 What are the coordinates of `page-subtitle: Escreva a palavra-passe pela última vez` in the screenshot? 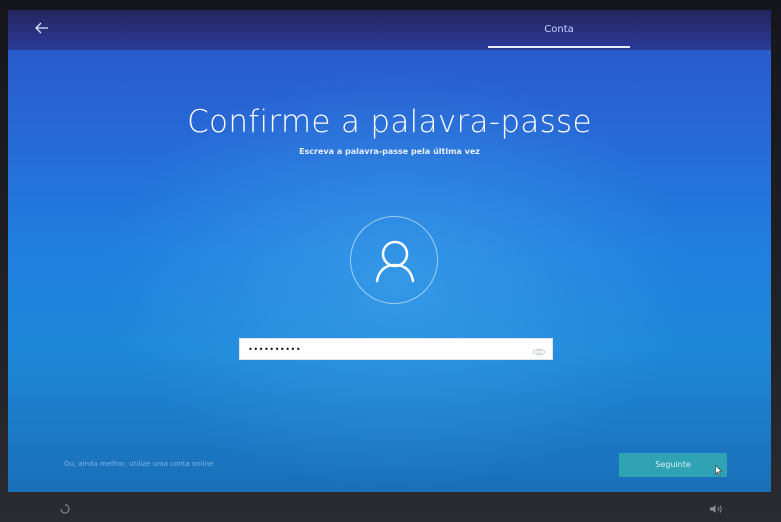 It's located at (389, 151).